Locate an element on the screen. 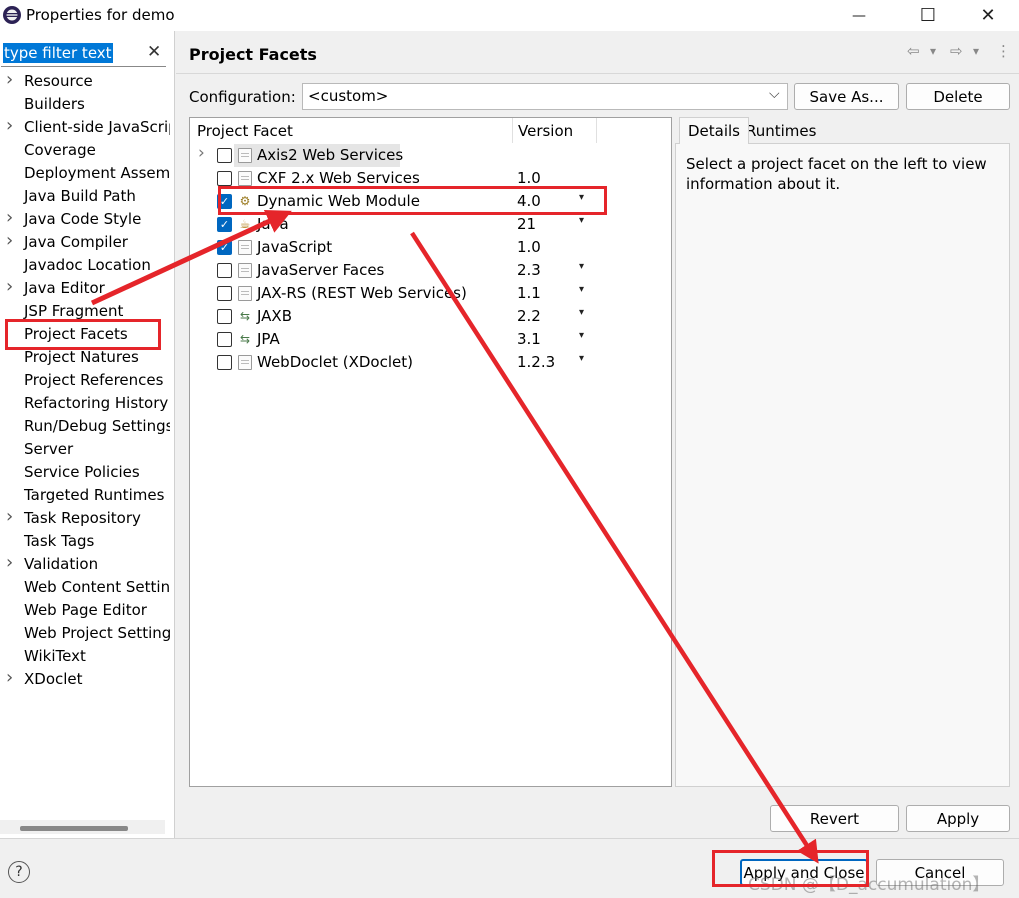 The width and height of the screenshot is (1019, 898). facet-row: ✓ ⚙ Dynamic Web Module 4.0 ▾ is located at coordinates (430, 201).